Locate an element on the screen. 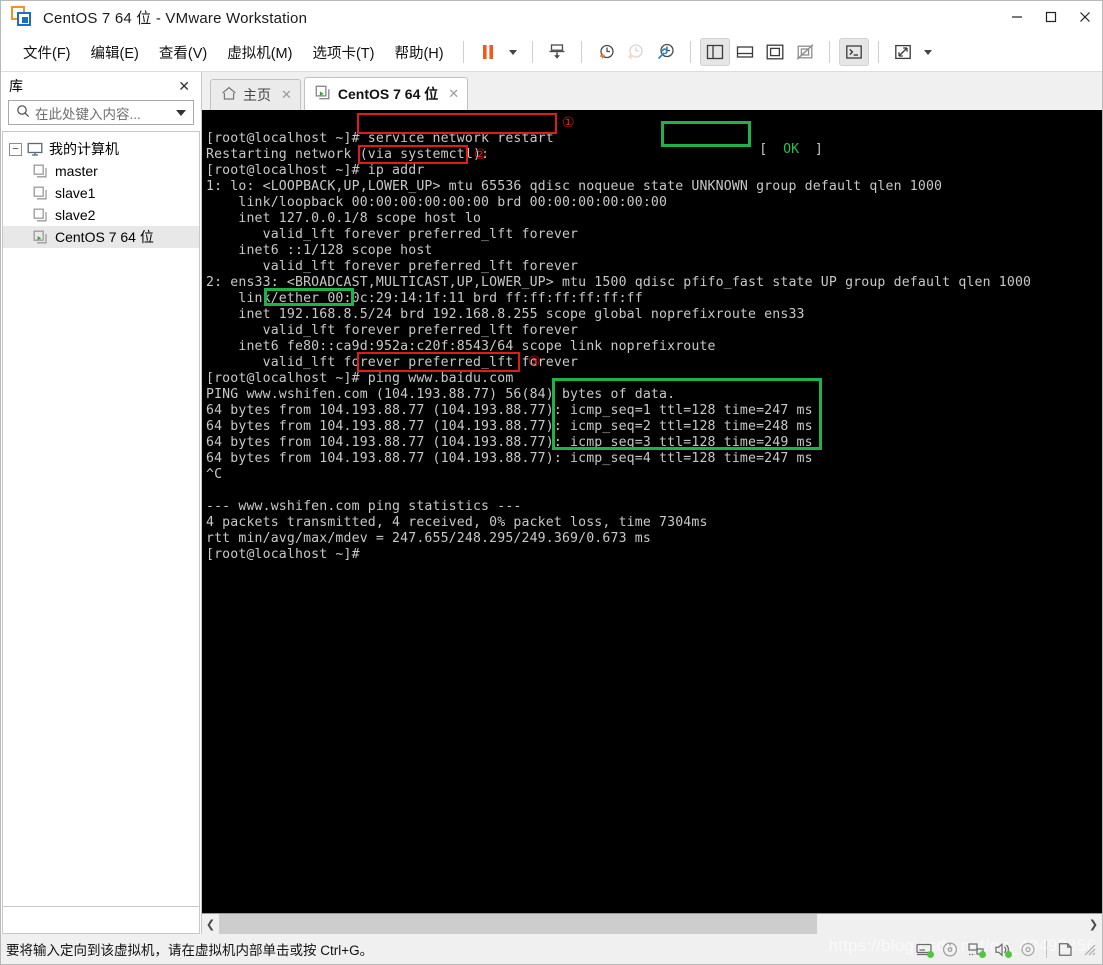 This screenshot has width=1103, height=965. console-horizontal-scrollbar: ❮ ❯ is located at coordinates (652, 923).